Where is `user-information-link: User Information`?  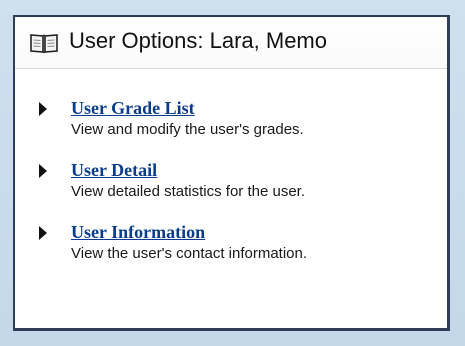
user-information-link: User Information is located at coordinates (138, 232).